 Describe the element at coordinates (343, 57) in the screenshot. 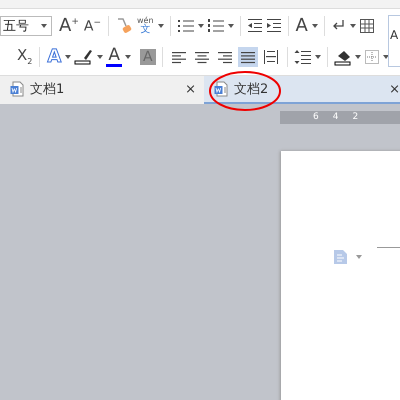

I see `paint-bucket-icon` at that location.